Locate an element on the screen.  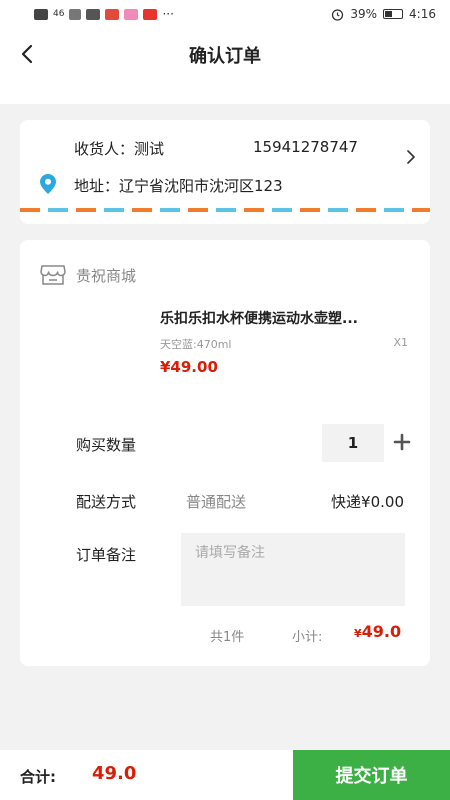
recipient-row: 收货人：测试 is located at coordinates (119, 148).